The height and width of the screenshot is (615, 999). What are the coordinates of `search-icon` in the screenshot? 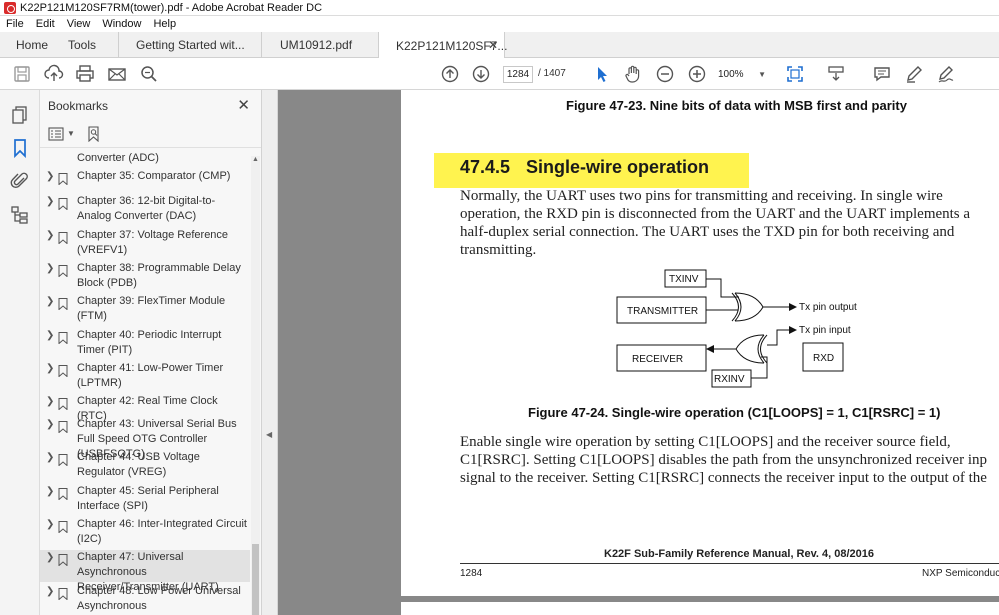 It's located at (149, 74).